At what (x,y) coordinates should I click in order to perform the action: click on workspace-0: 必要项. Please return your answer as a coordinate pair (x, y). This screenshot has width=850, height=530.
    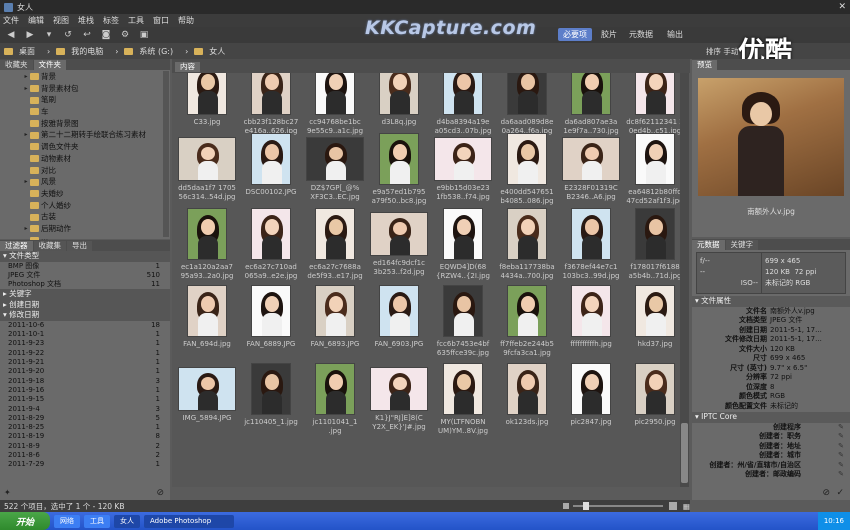
    Looking at the image, I should click on (575, 34).